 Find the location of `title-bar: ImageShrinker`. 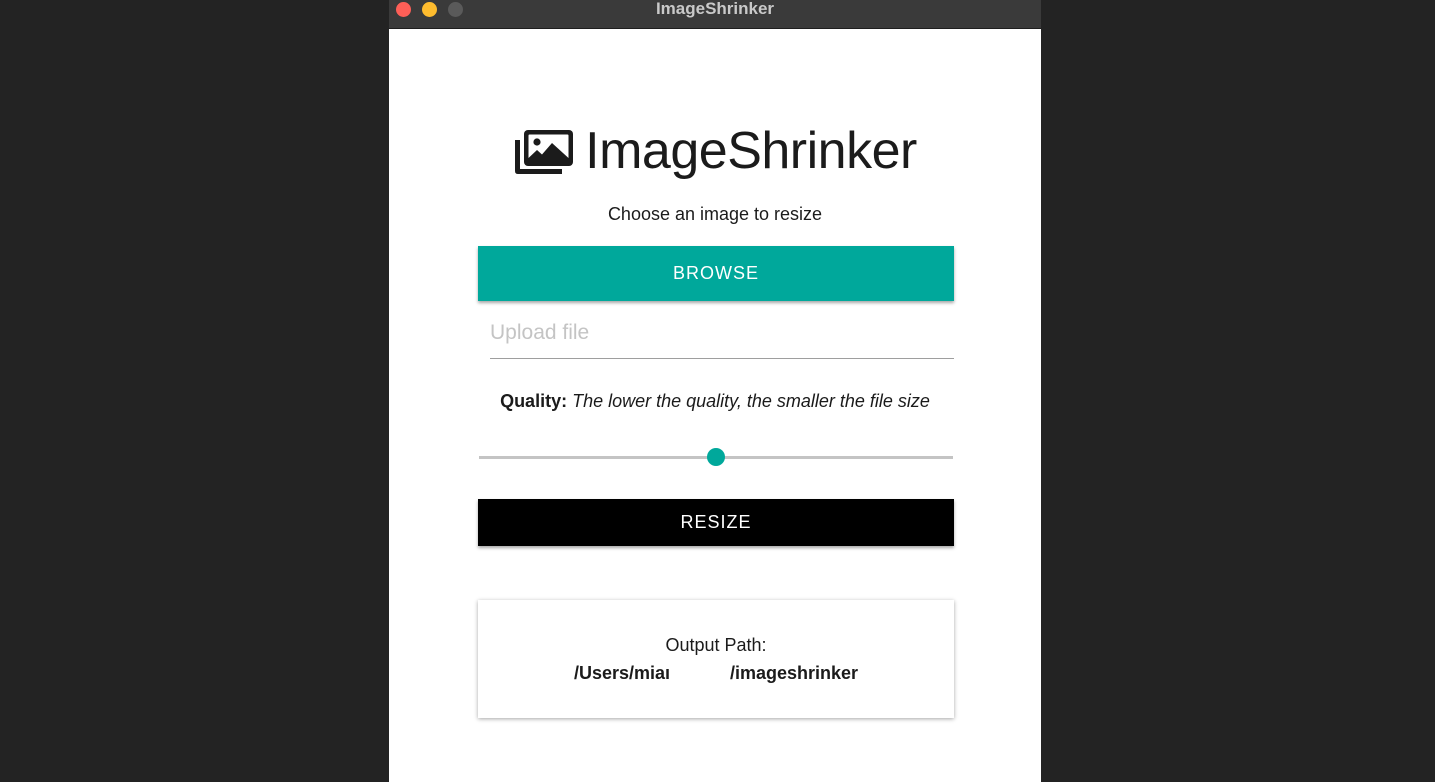

title-bar: ImageShrinker is located at coordinates (715, 14).